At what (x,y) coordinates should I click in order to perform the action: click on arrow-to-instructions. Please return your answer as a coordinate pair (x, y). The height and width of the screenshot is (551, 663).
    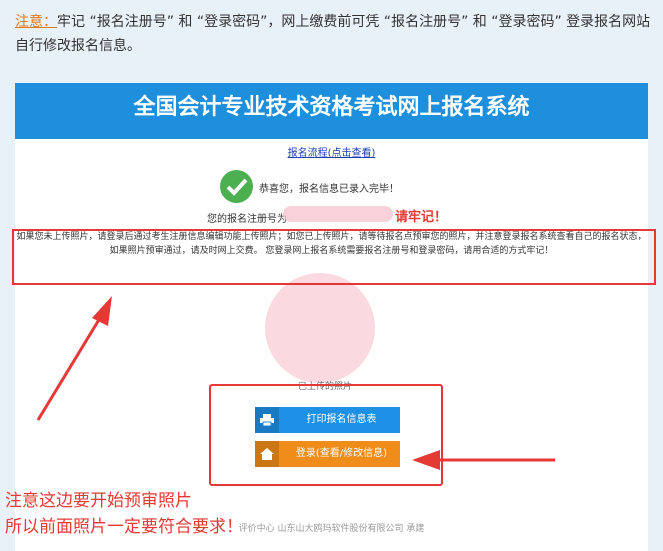
    Looking at the image, I should click on (69, 369).